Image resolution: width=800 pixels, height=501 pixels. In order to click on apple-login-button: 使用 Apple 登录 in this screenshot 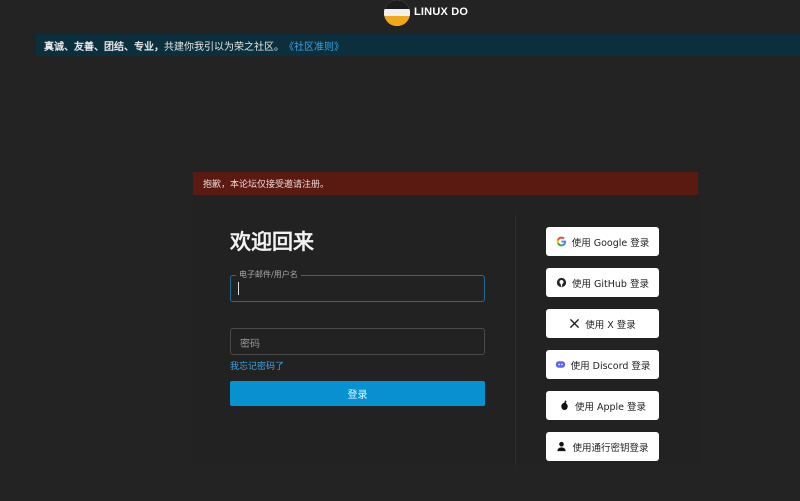, I will do `click(602, 405)`.